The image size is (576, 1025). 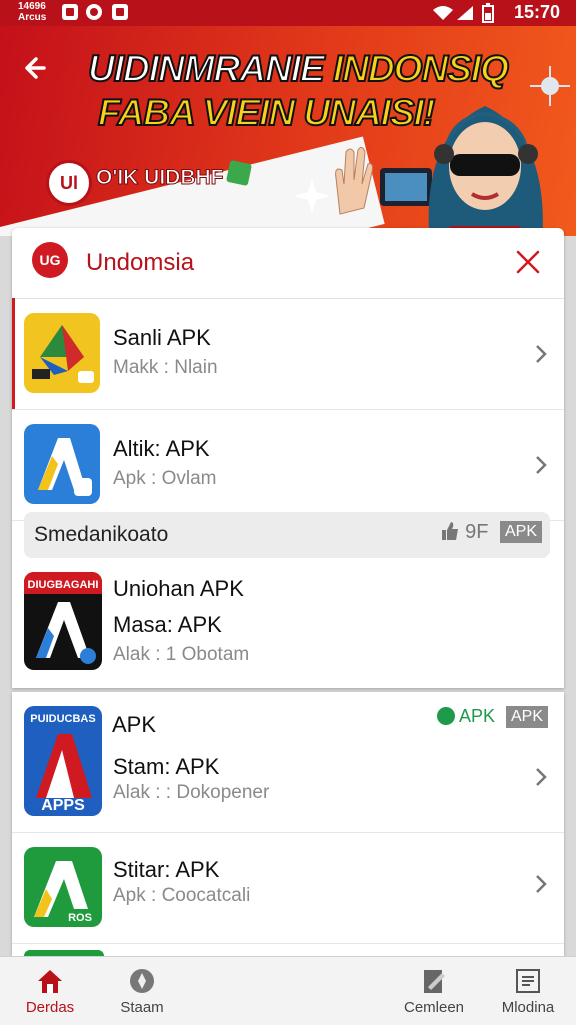 What do you see at coordinates (287, 535) in the screenshot?
I see `section-header: Smedanikoato 9F APK` at bounding box center [287, 535].